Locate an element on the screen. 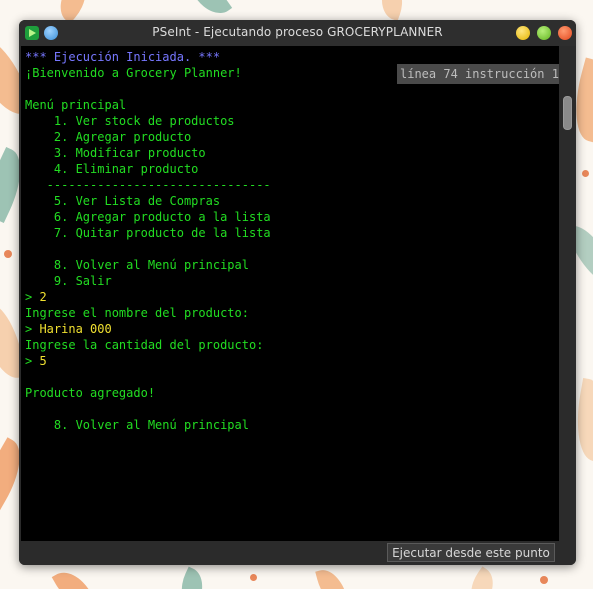 Image resolution: width=593 pixels, height=589 pixels. console-line: 4. Eliminar producto is located at coordinates (148, 169).